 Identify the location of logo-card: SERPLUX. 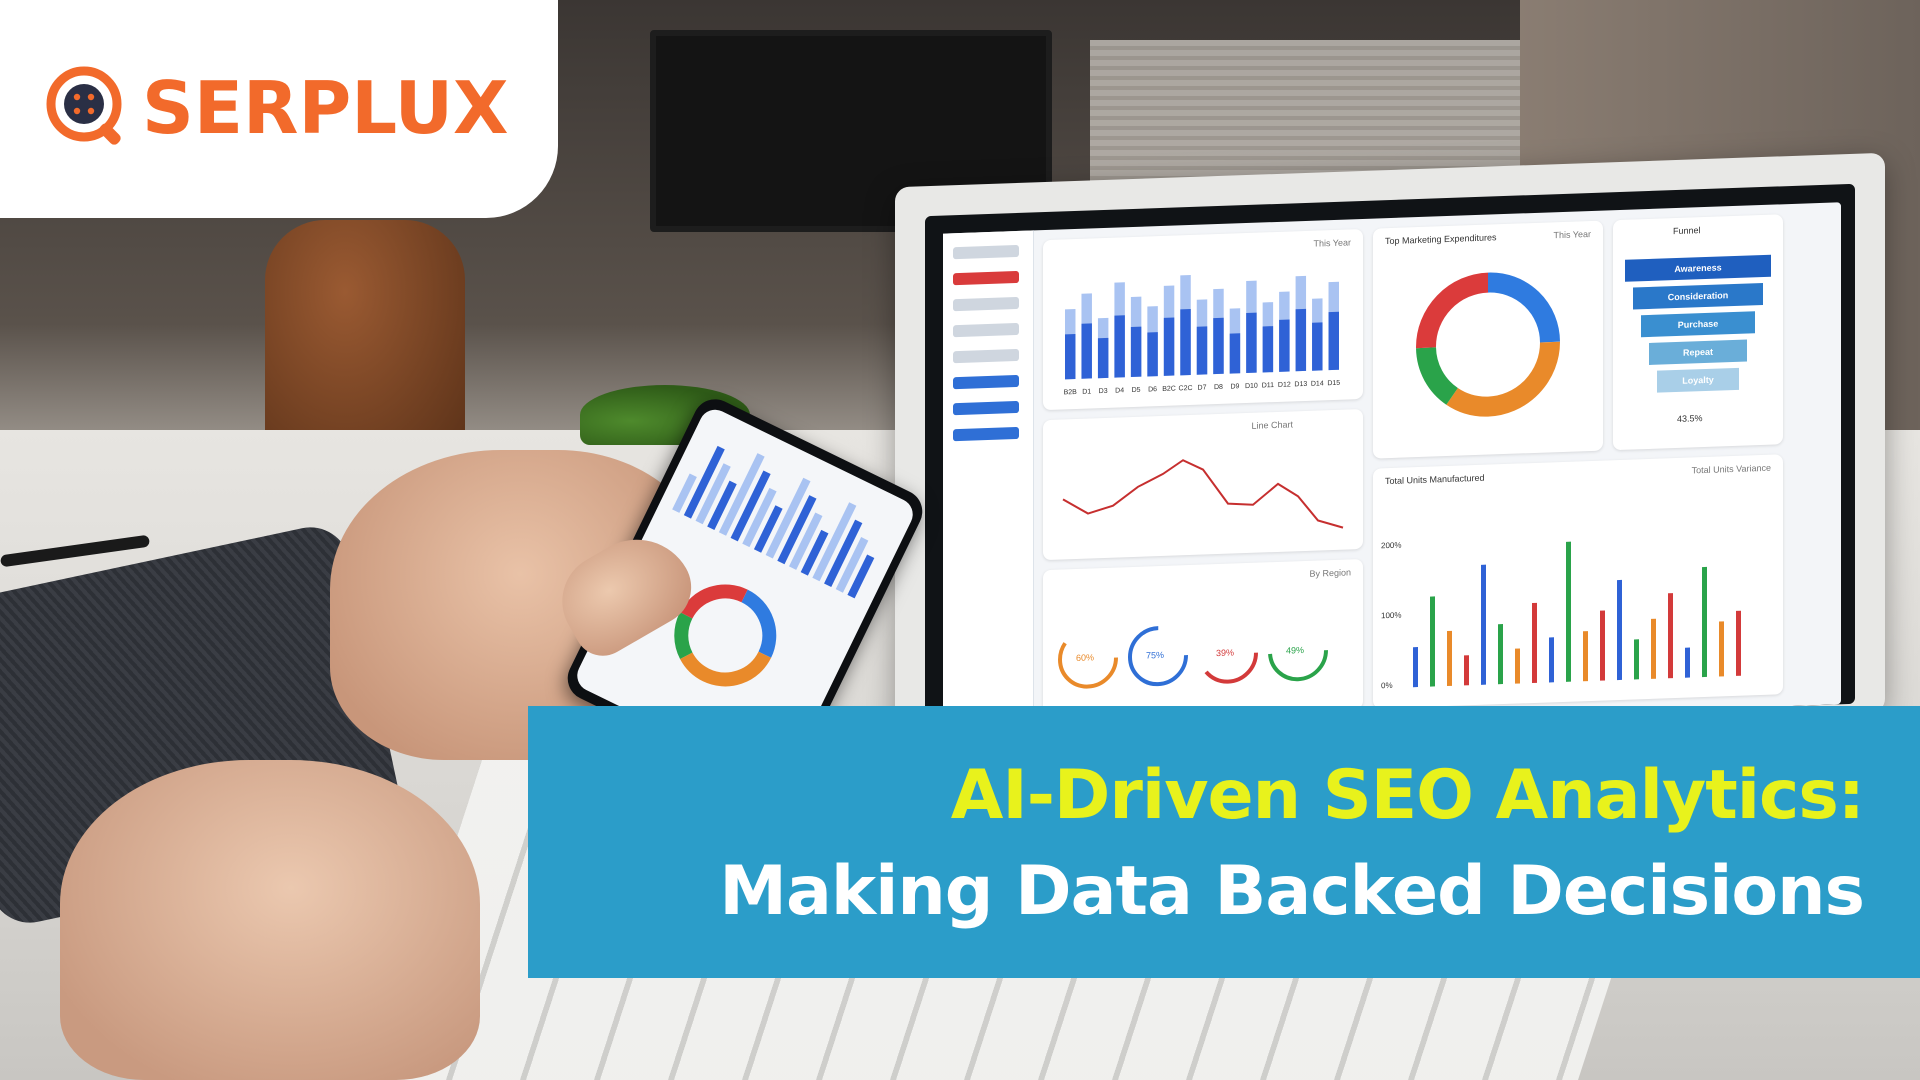
(279, 109).